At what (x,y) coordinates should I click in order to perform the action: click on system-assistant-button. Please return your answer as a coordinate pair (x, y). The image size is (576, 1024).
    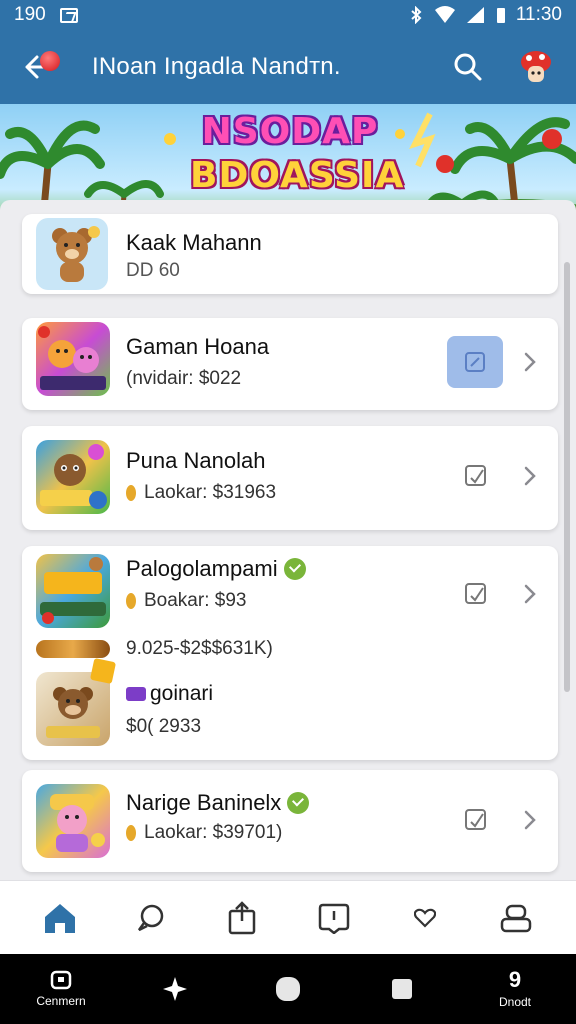
    Looking at the image, I should click on (175, 989).